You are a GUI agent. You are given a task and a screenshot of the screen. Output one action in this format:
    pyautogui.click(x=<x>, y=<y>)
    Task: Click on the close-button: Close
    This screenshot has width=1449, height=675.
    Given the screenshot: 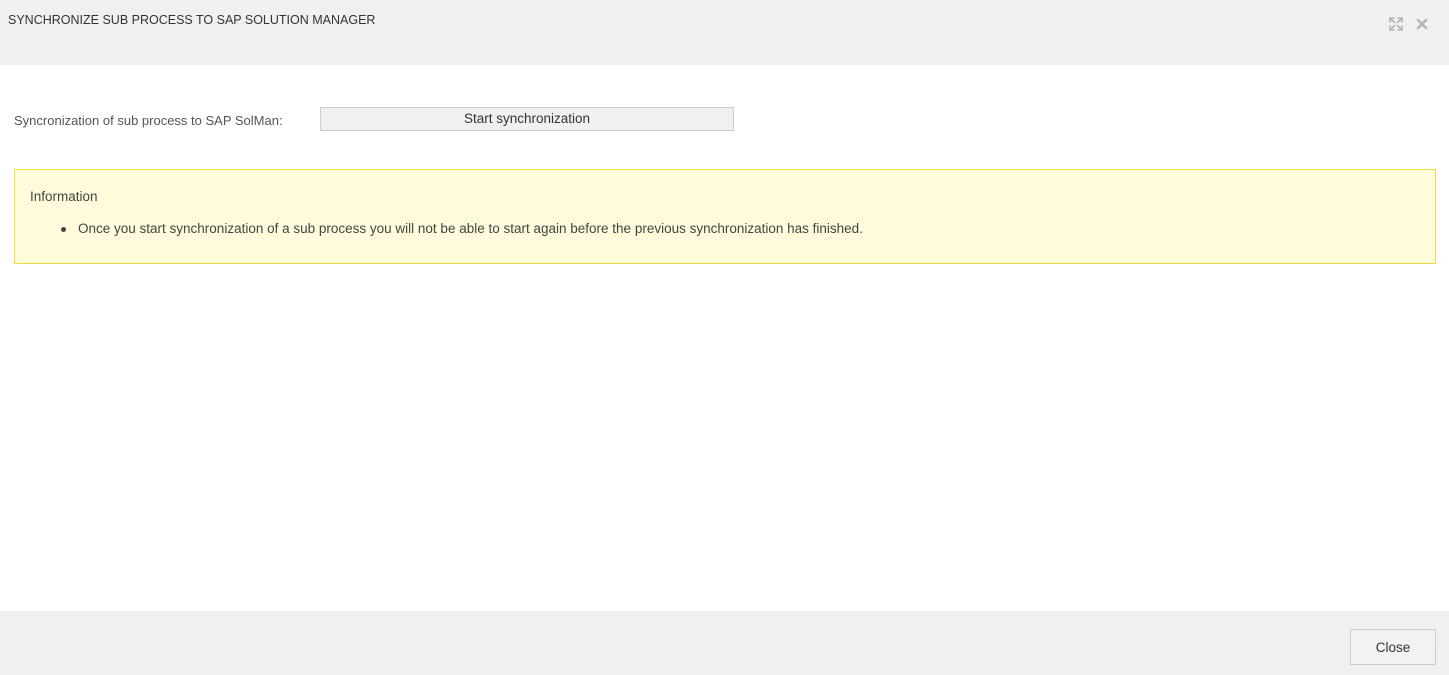 What is the action you would take?
    pyautogui.click(x=1393, y=647)
    